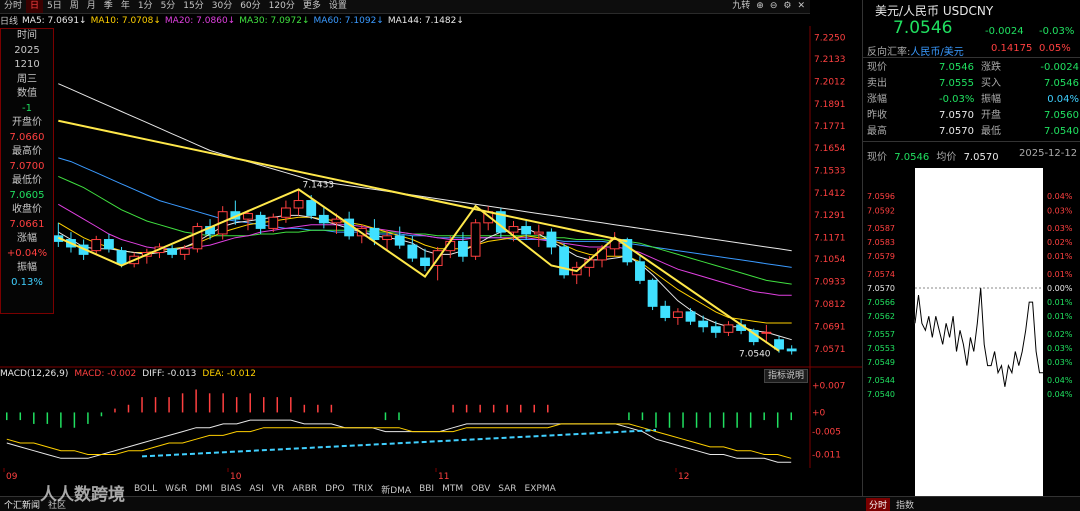 The width and height of the screenshot is (1080, 511). I want to click on period-tab: 120分, so click(282, 6).